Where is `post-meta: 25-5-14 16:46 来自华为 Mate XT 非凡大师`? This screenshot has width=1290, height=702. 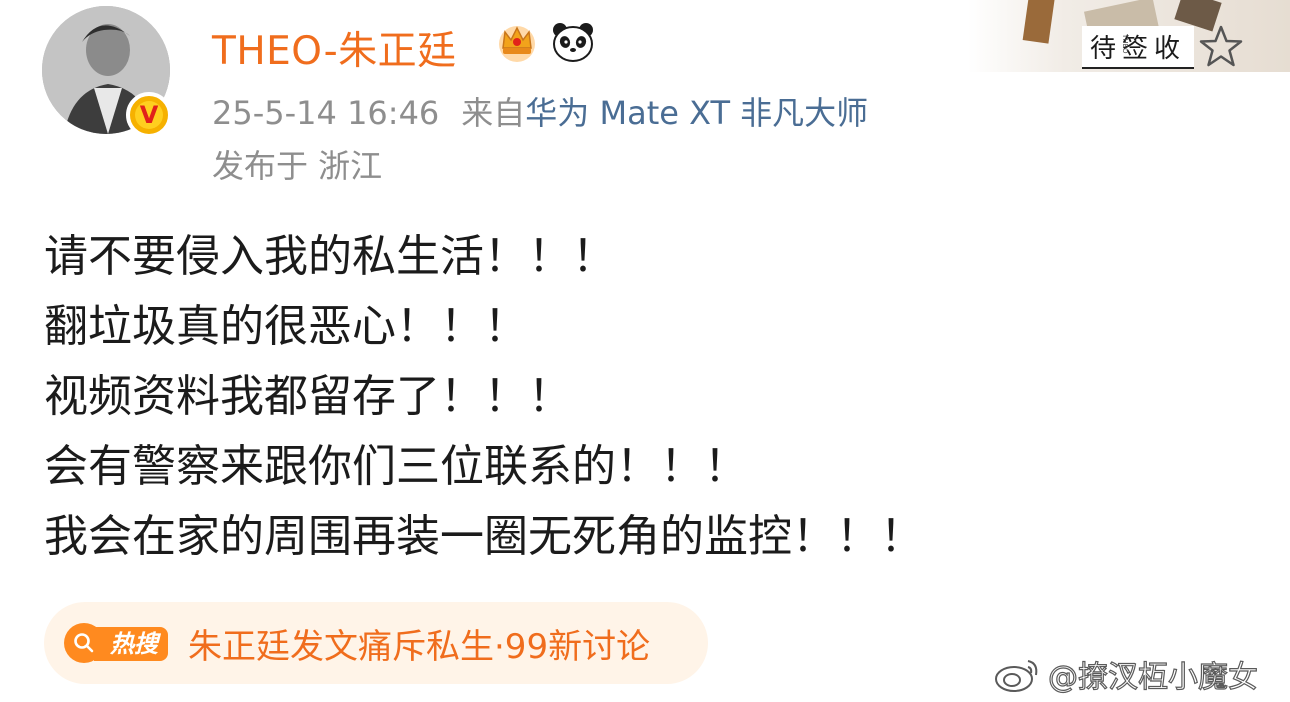
post-meta: 25-5-14 16:46 来自华为 Mate XT 非凡大师 is located at coordinates (540, 111).